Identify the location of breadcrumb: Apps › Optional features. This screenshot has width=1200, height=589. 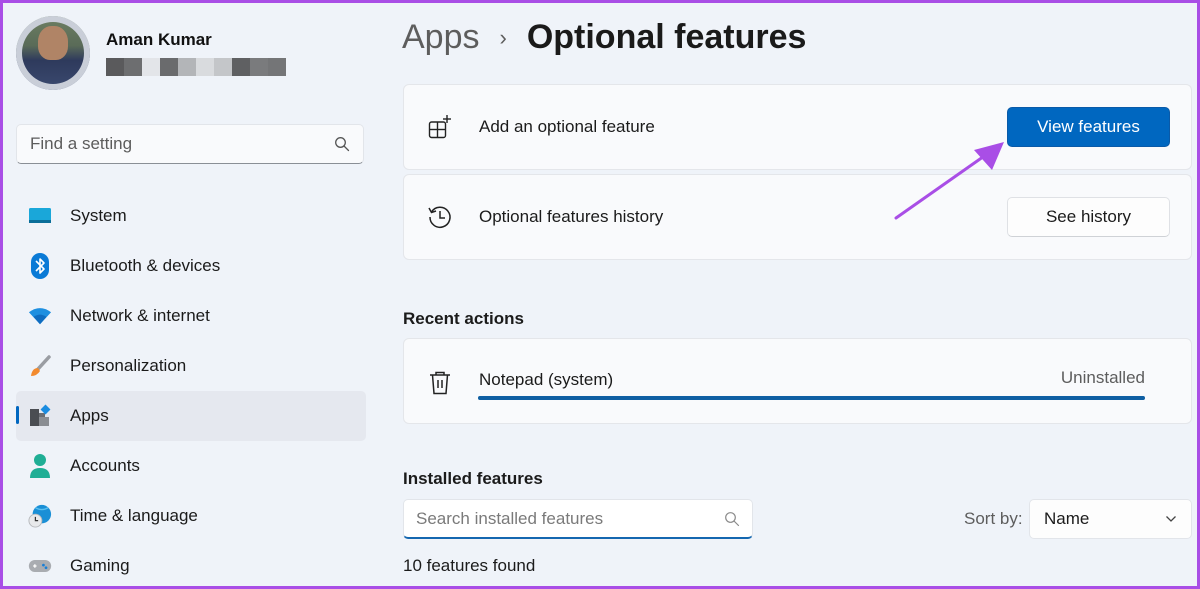
(604, 37).